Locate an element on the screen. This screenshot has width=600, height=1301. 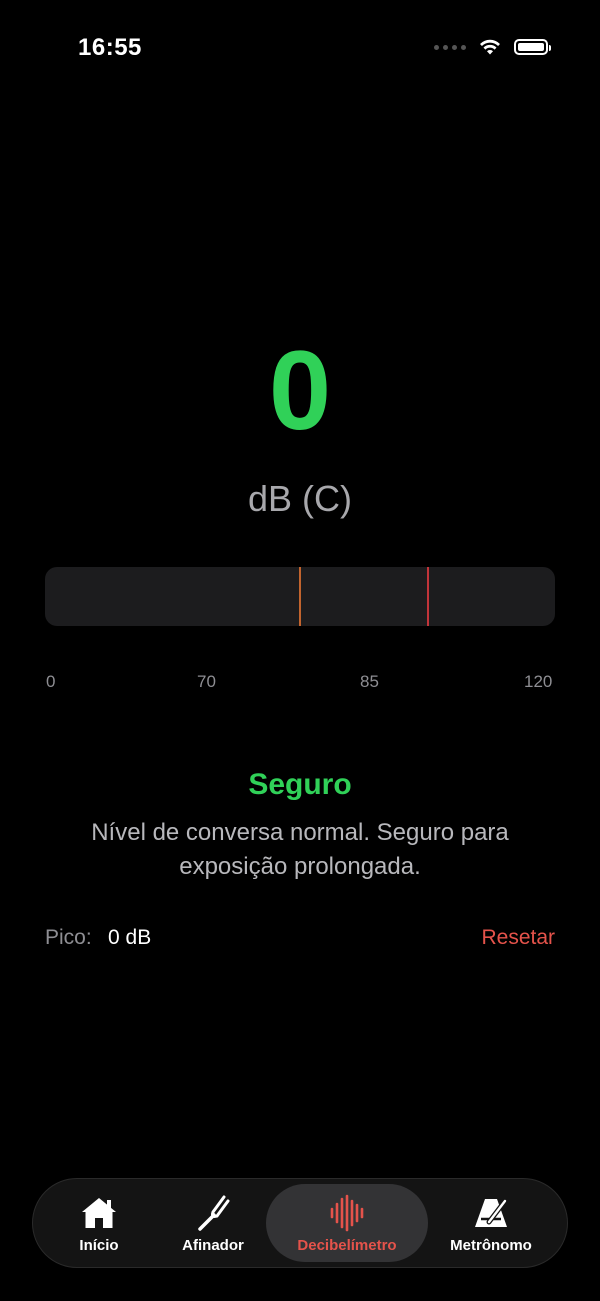
scale-label-70: 70 is located at coordinates (206, 681).